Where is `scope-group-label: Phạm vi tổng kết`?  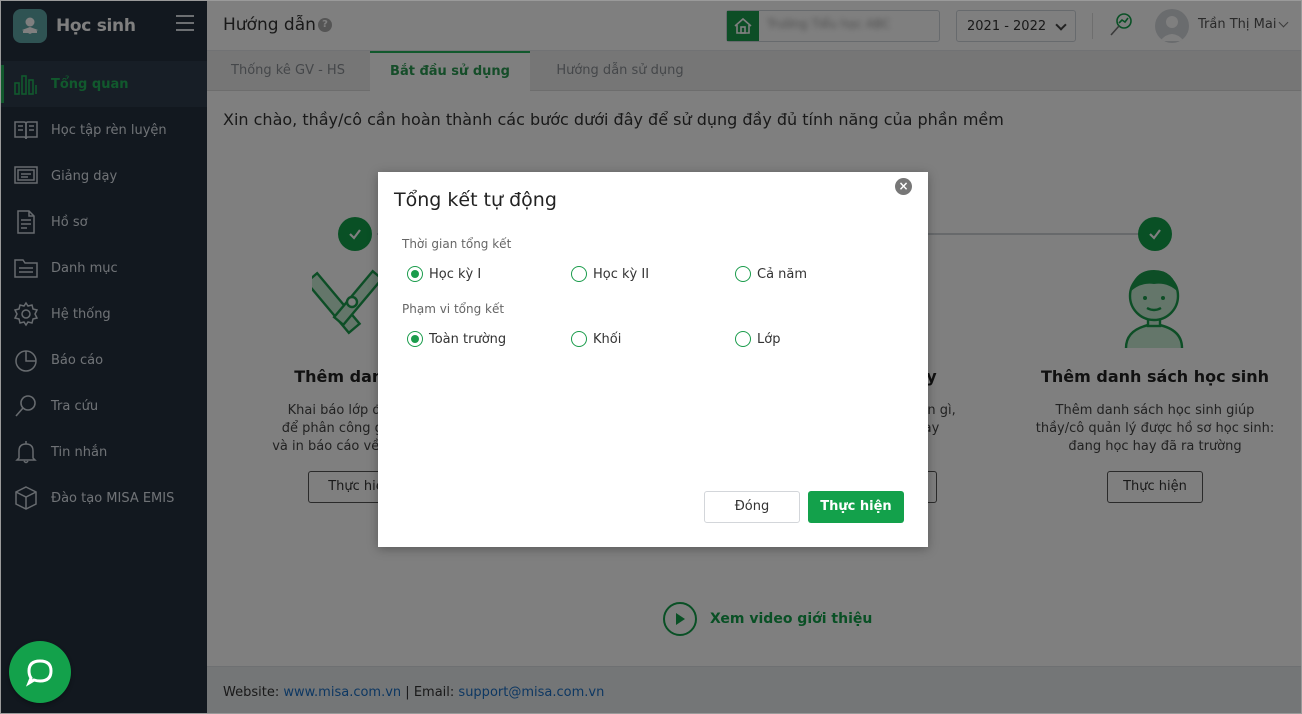
scope-group-label: Phạm vi tổng kết is located at coordinates (453, 309).